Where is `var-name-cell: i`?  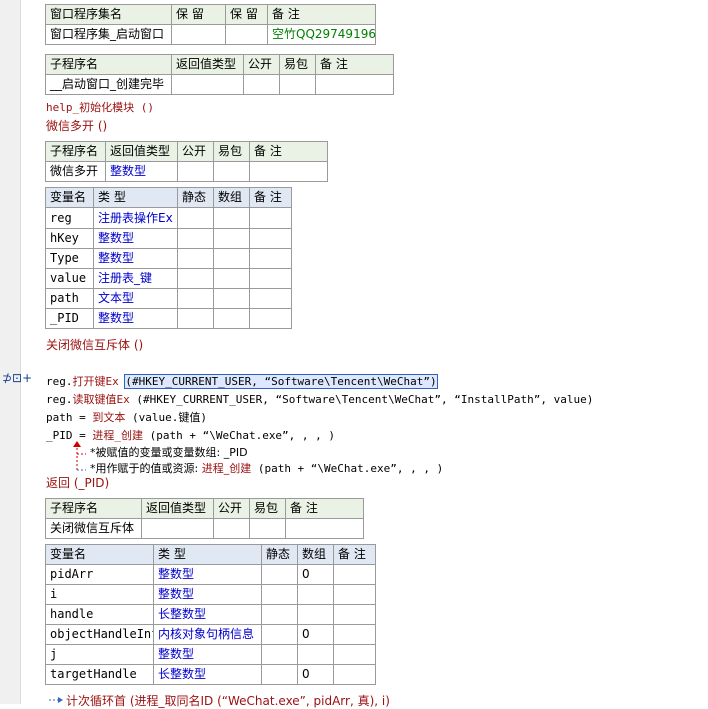 var-name-cell: i is located at coordinates (99, 594).